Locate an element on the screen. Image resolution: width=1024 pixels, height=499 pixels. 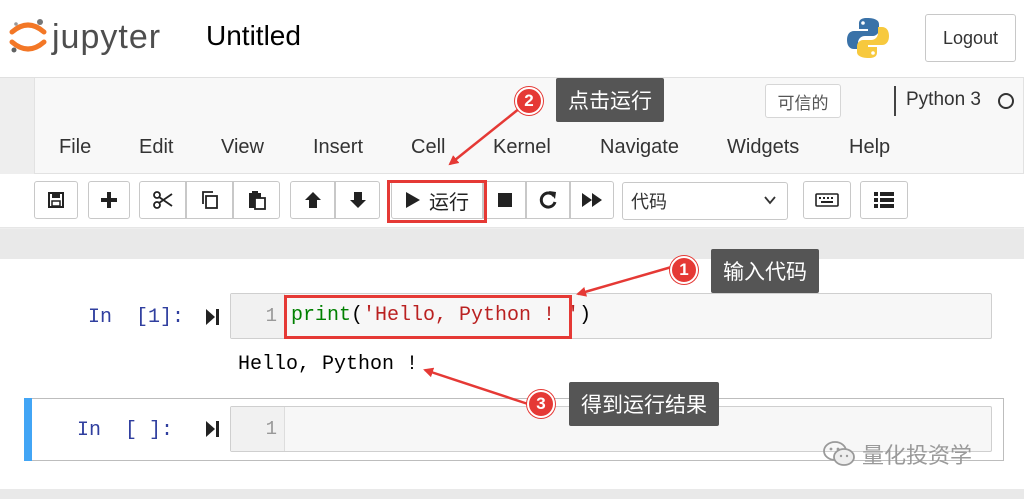
callout-2: 点击运行 is located at coordinates (610, 100).